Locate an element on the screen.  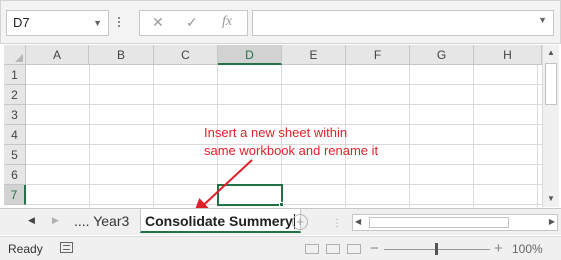
formula-controls: ✕ ✓ fx is located at coordinates (193, 23).